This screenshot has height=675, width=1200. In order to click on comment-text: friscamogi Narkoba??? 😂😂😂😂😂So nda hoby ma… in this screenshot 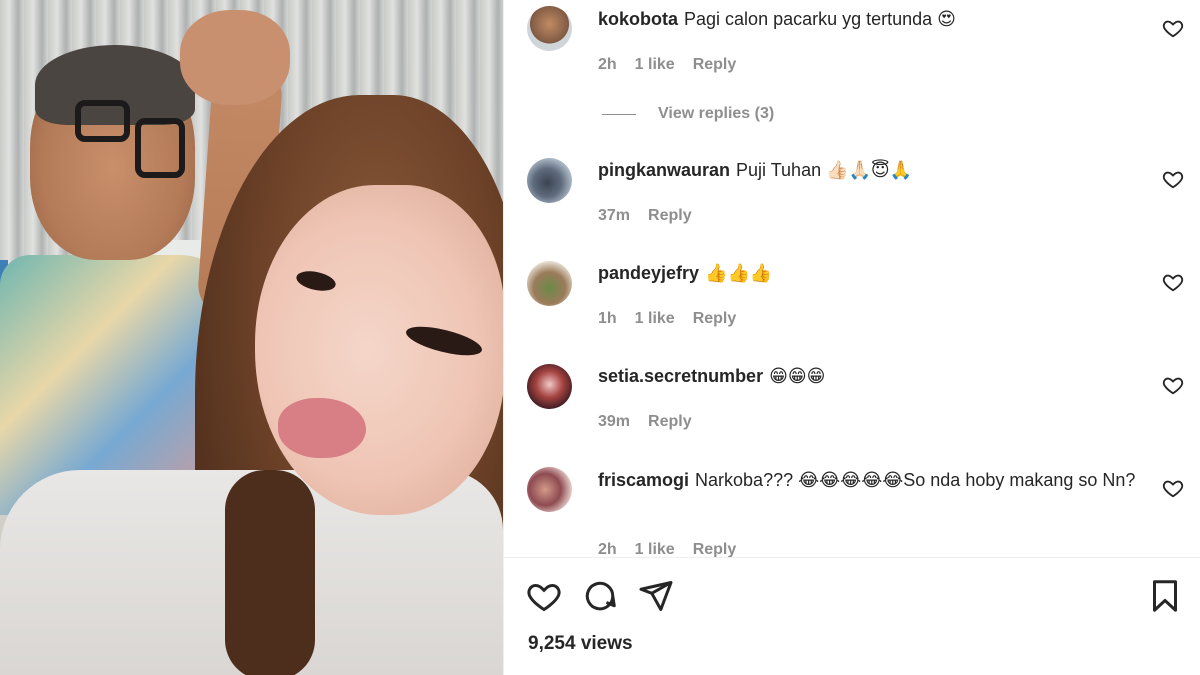, I will do `click(875, 480)`.